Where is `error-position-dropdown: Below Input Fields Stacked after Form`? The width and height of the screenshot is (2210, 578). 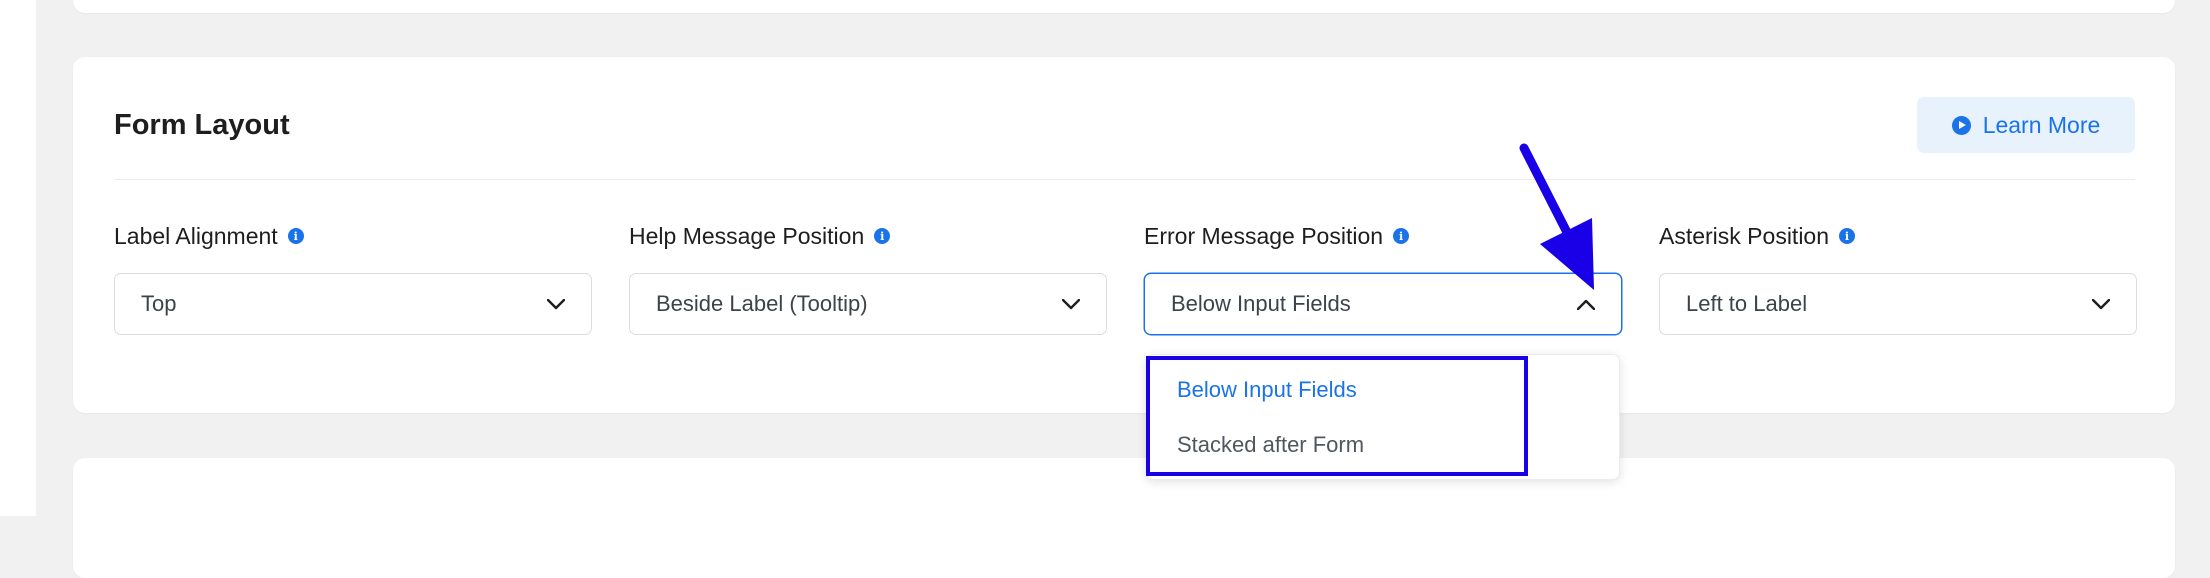 error-position-dropdown: Below Input Fields Stacked after Form is located at coordinates (1383, 417).